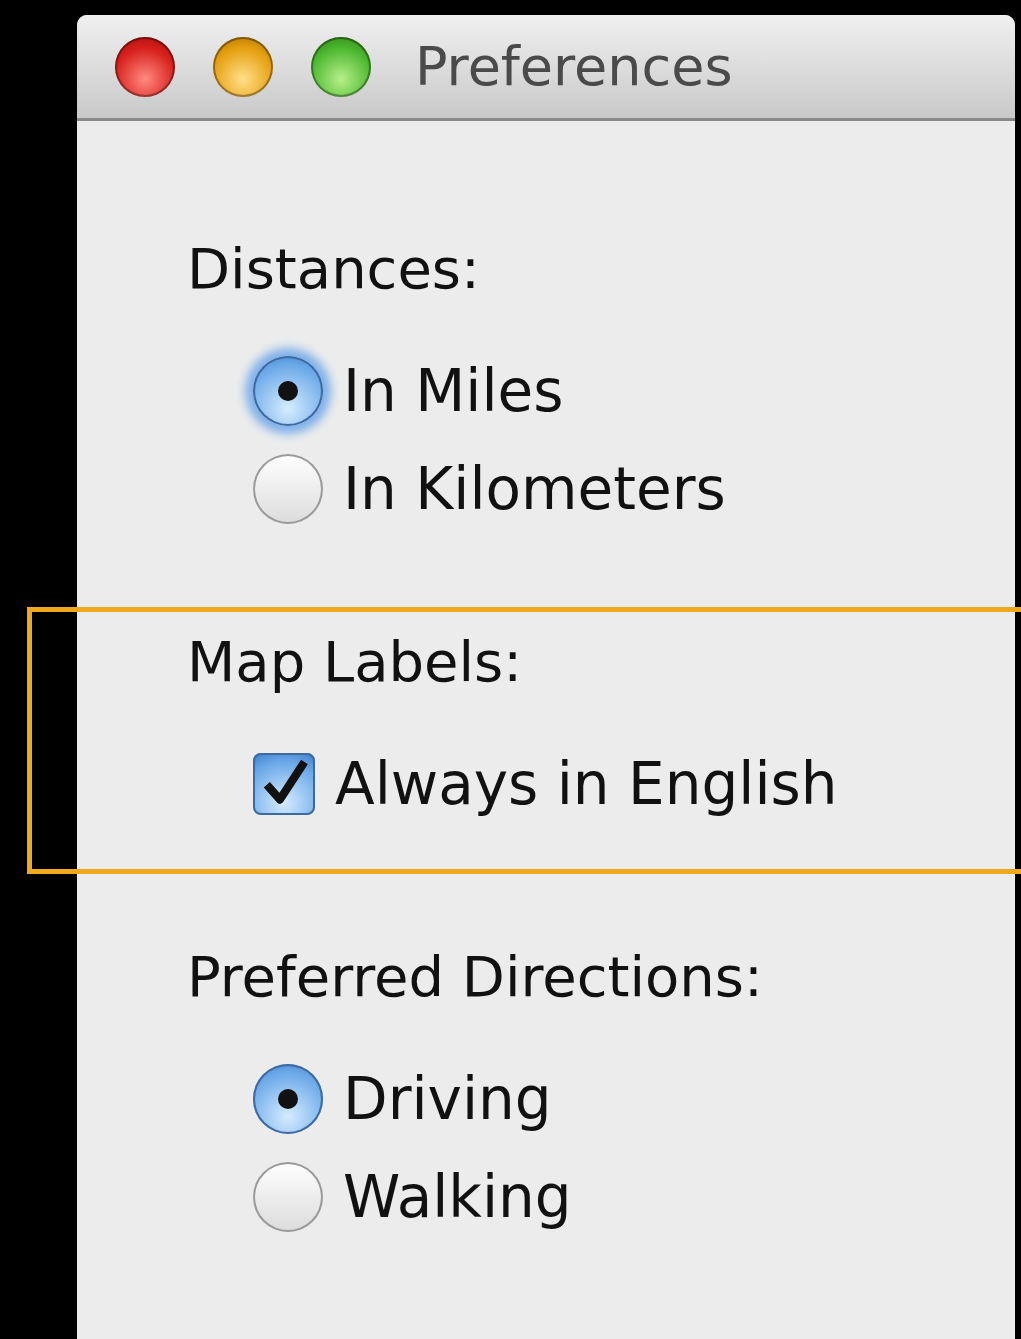  I want to click on window-title: Preferences, so click(574, 66).